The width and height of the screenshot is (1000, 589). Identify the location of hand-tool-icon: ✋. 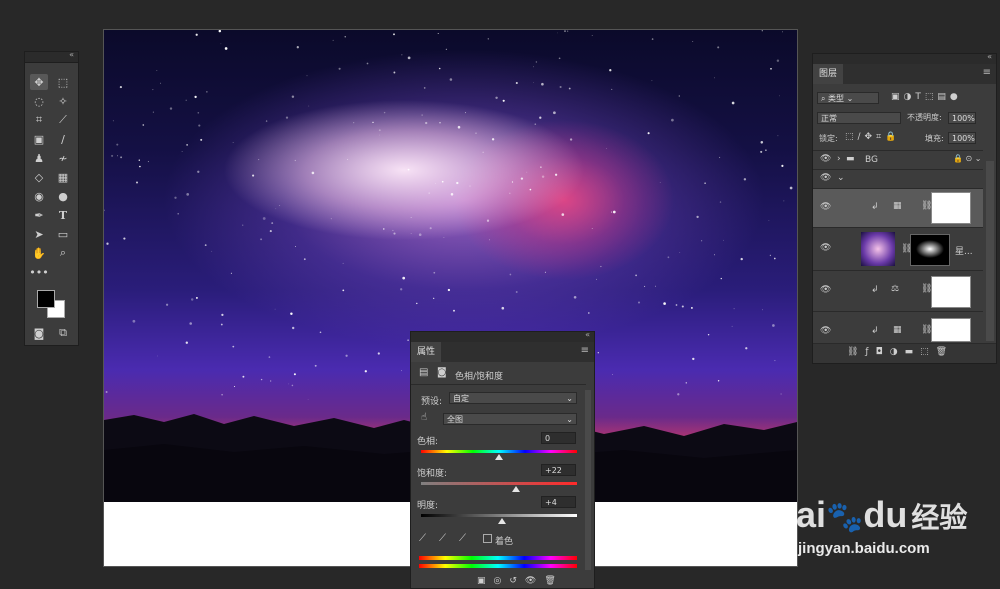
(39, 253).